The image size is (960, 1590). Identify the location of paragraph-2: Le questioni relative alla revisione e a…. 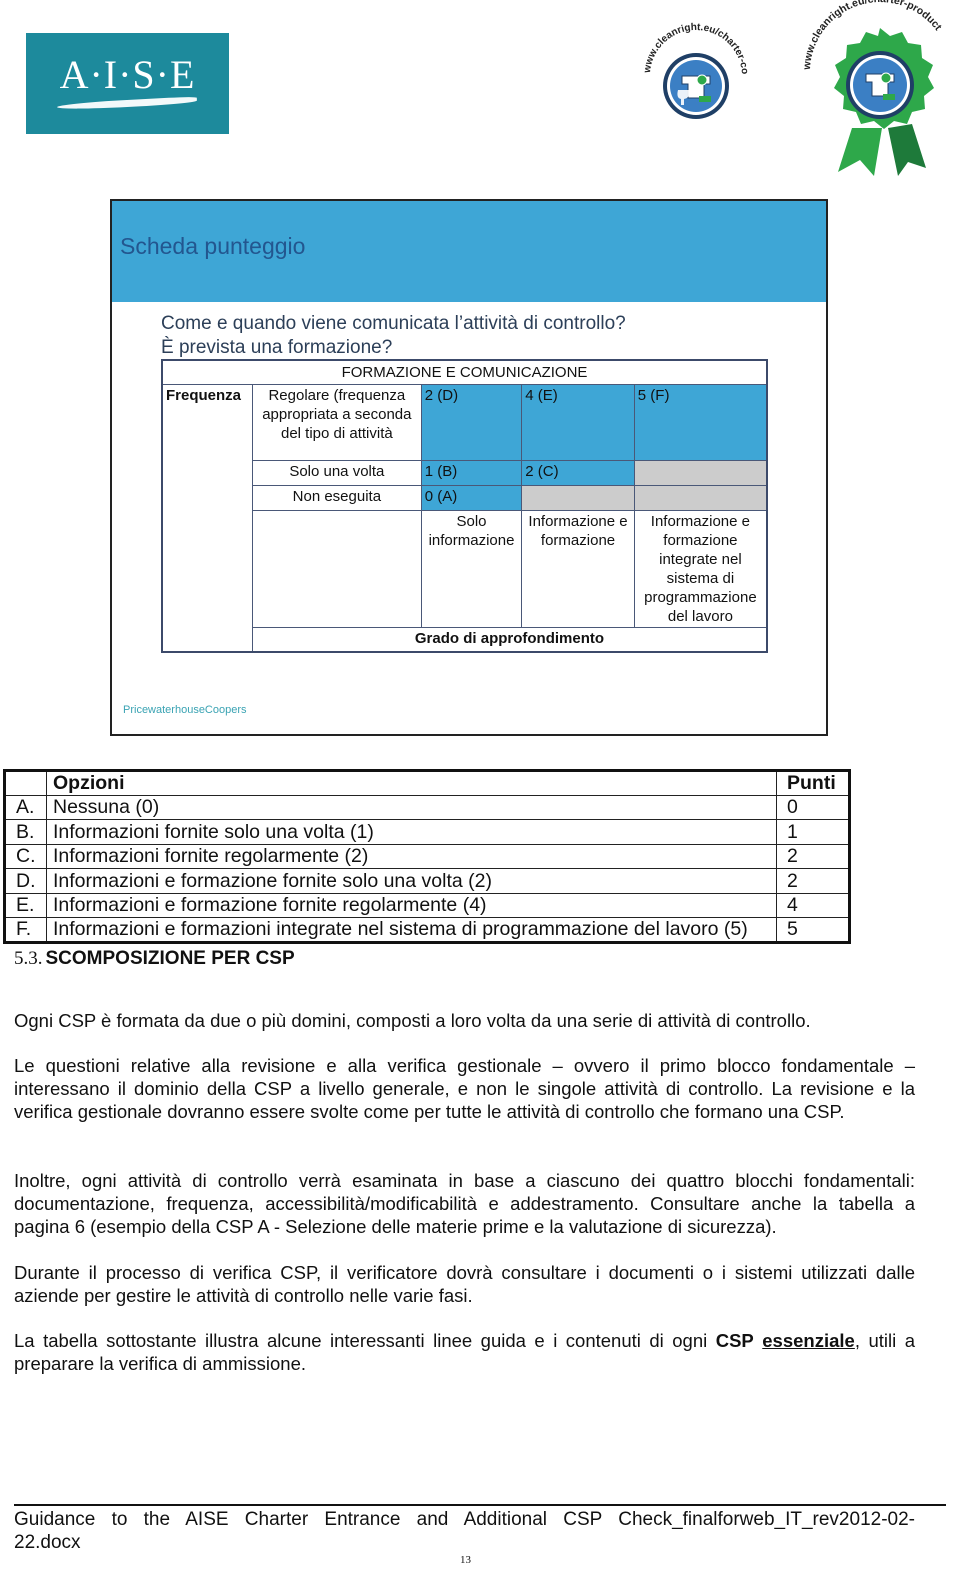
(464, 1088).